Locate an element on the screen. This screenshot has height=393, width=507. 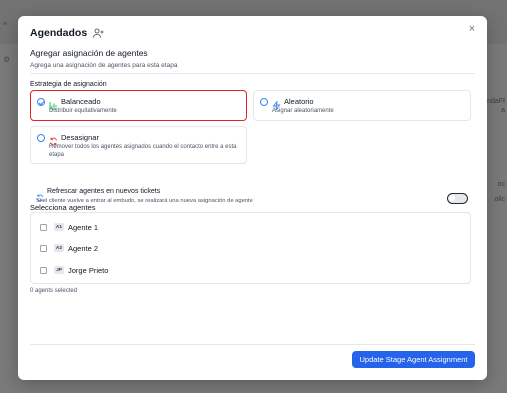
agent-name: Jorge Prieto is located at coordinates (88, 270).